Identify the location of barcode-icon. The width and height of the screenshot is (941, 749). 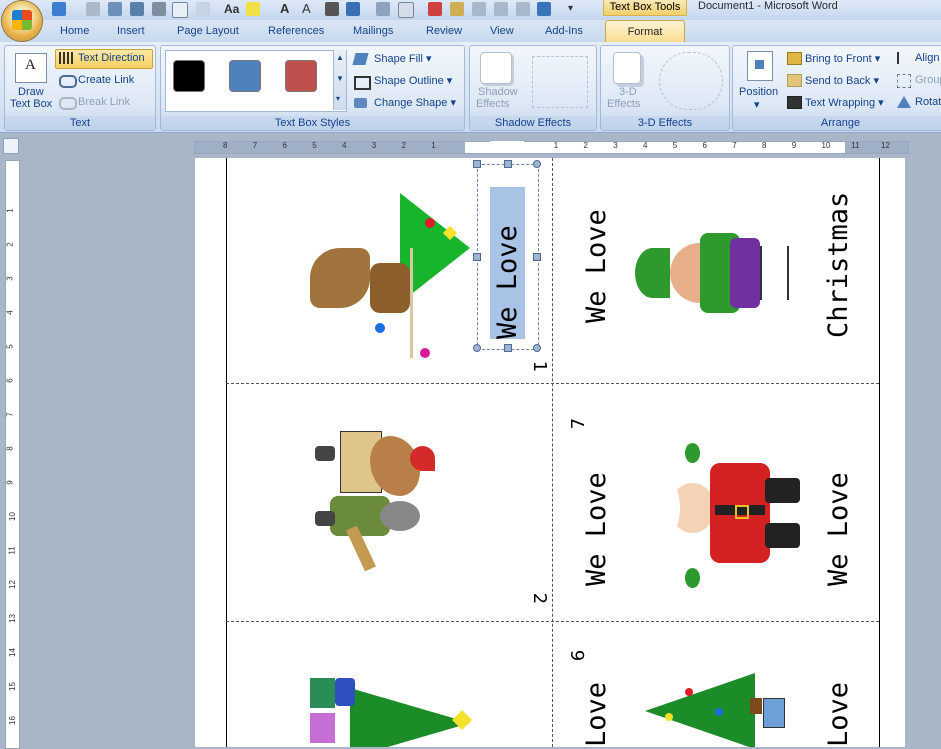
(332, 9).